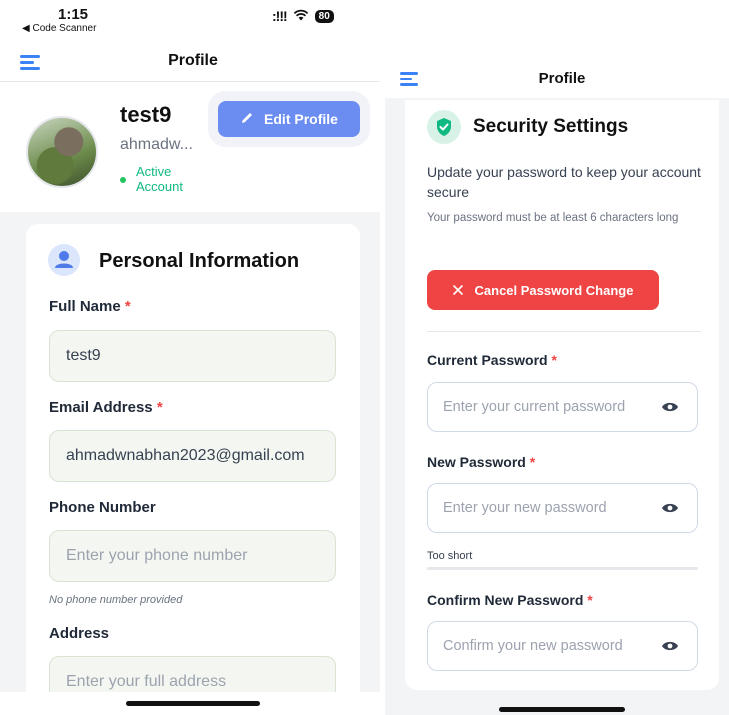 Image resolution: width=729 pixels, height=715 pixels. Describe the element at coordinates (487, 360) in the screenshot. I see `current-password-label-text: Current Password` at that location.